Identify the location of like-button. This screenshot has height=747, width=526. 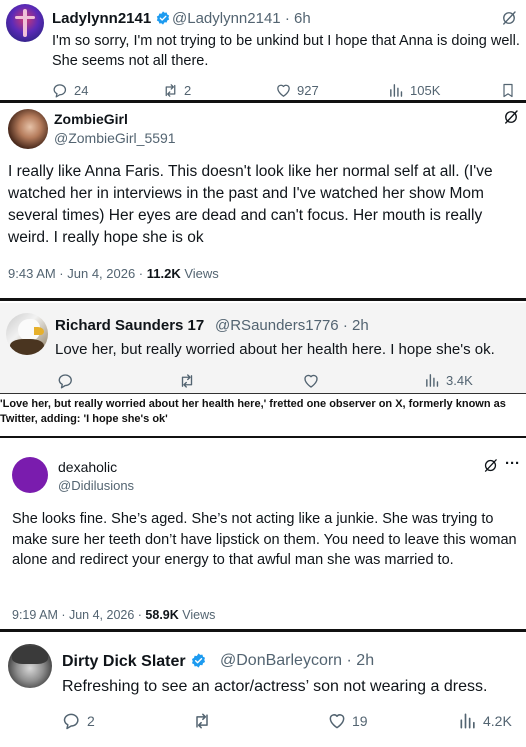
(313, 381).